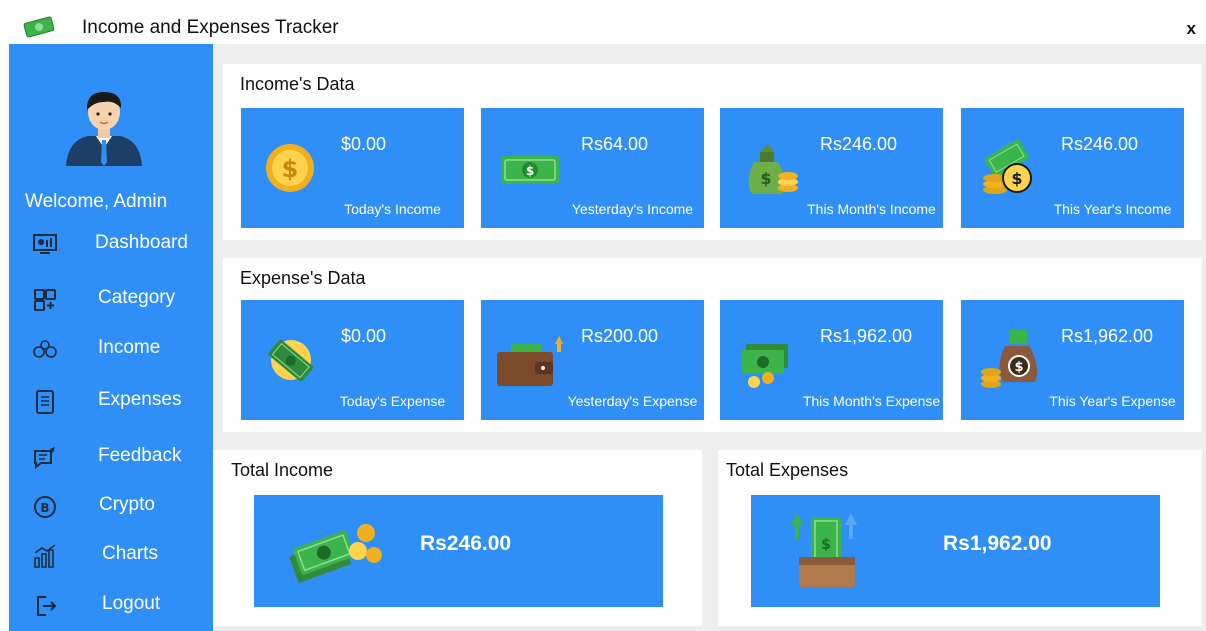 The width and height of the screenshot is (1206, 631). What do you see at coordinates (45, 244) in the screenshot?
I see `dashboard-icon` at bounding box center [45, 244].